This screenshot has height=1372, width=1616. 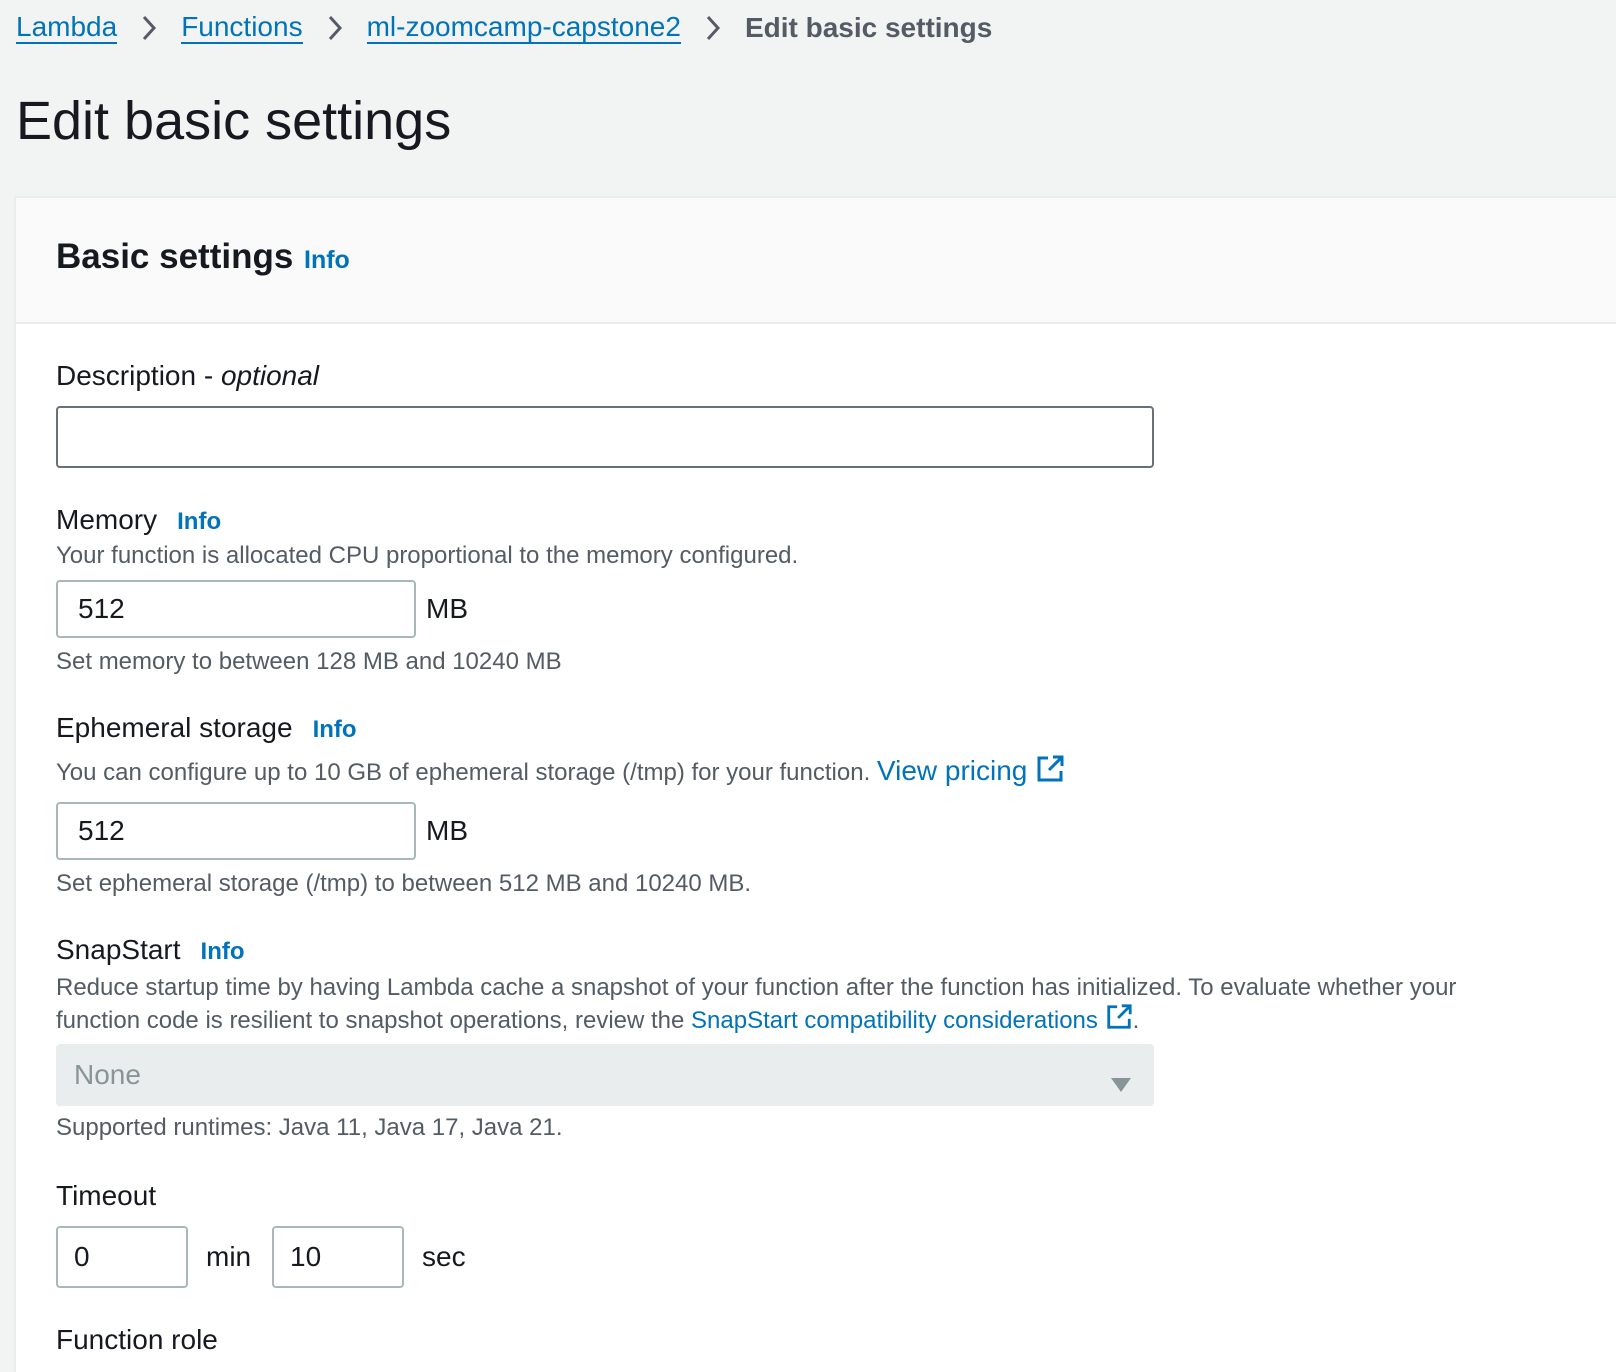 What do you see at coordinates (118, 949) in the screenshot?
I see `snapstart-label-text: SnapStart` at bounding box center [118, 949].